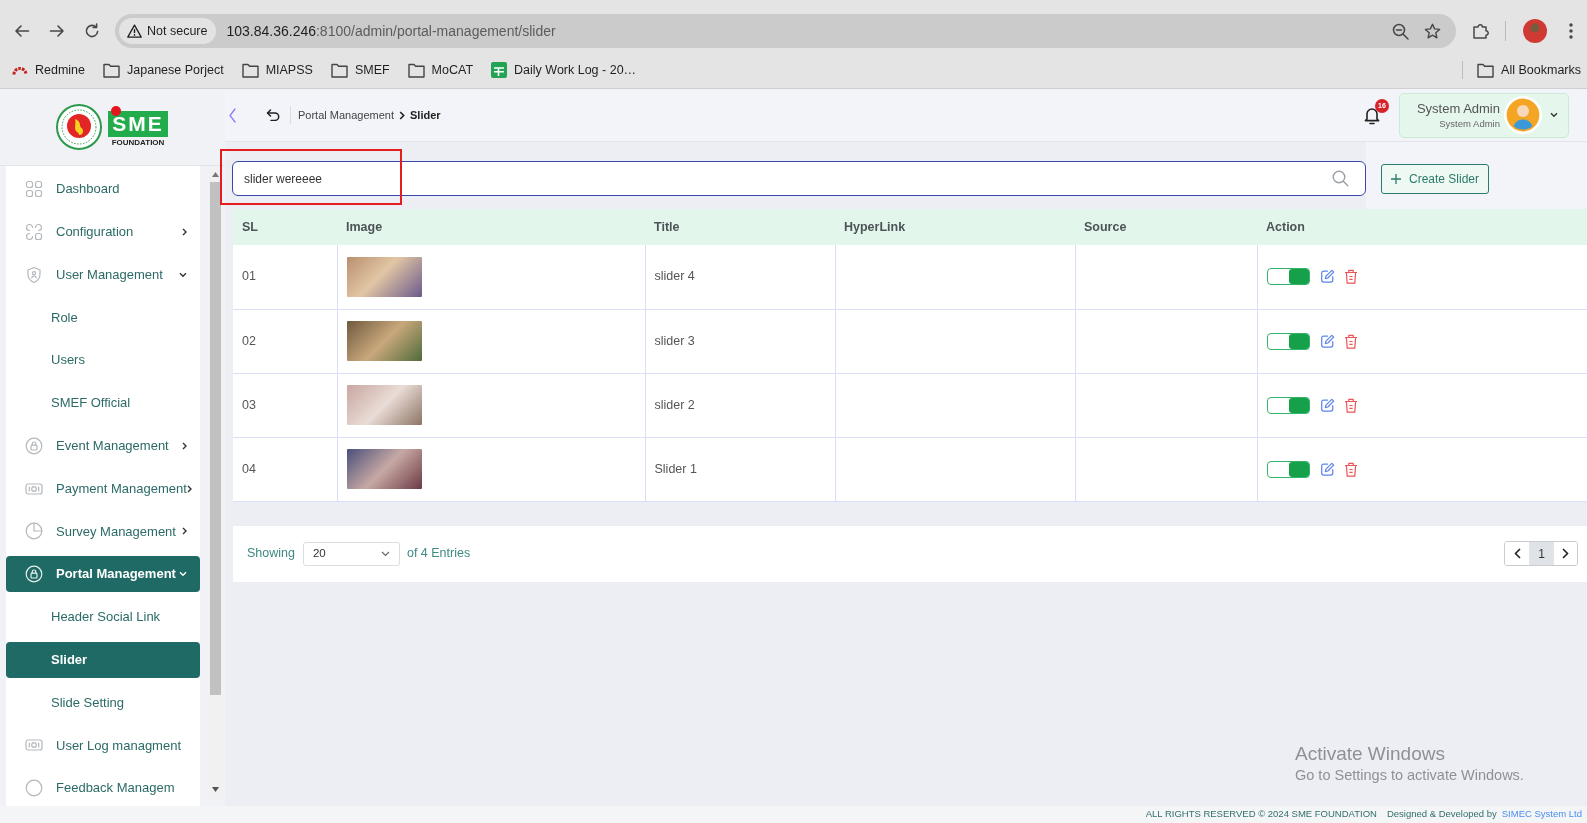  Describe the element at coordinates (103, 616) in the screenshot. I see `sidebar-subitem: Header Social Link` at that location.